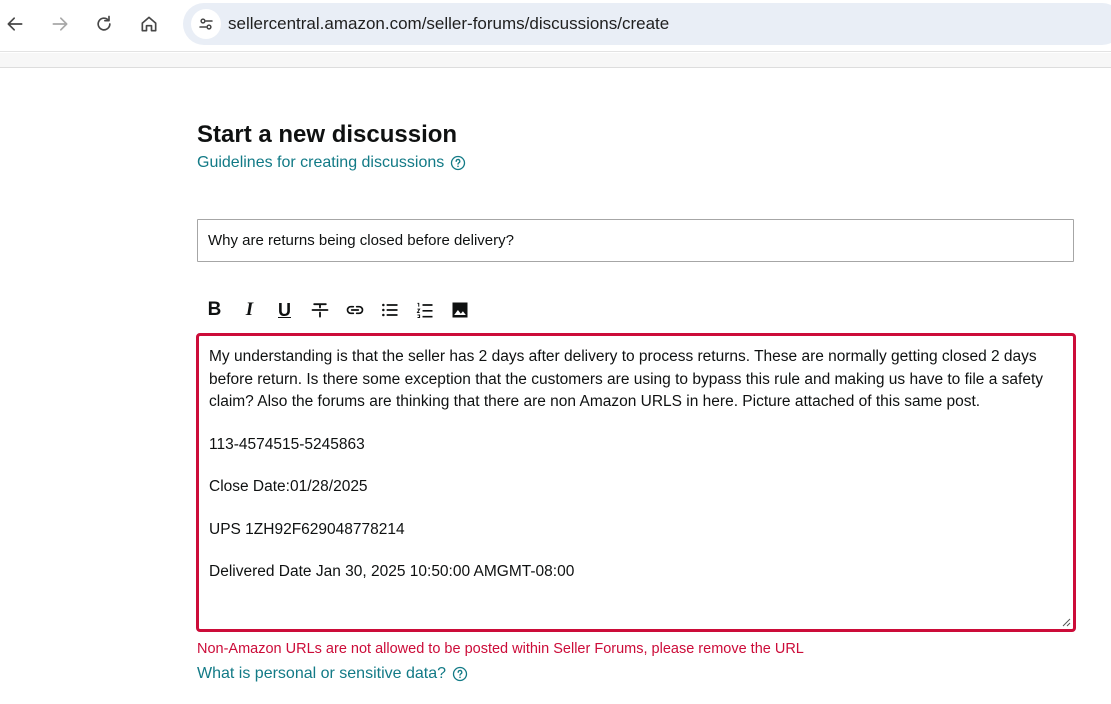  I want to click on reload-icon, so click(104, 23).